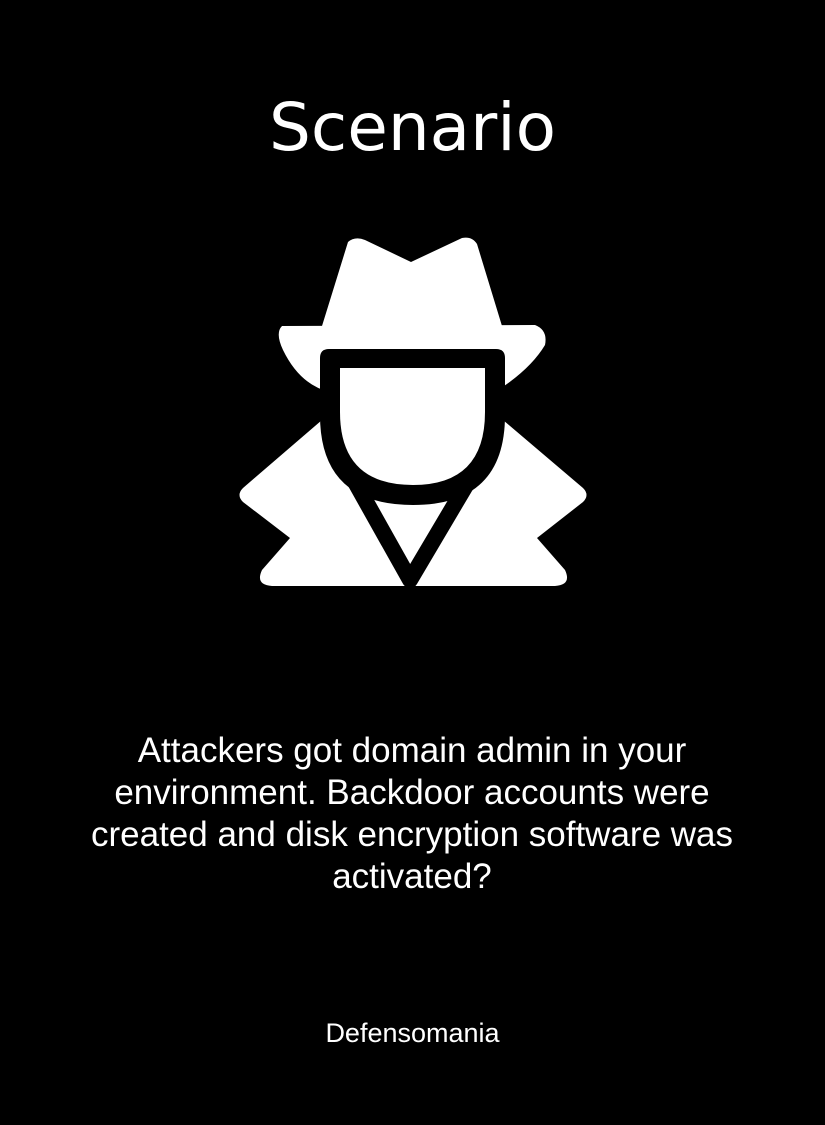  Describe the element at coordinates (412, 1033) in the screenshot. I see `brand-footer: Defensomania` at that location.